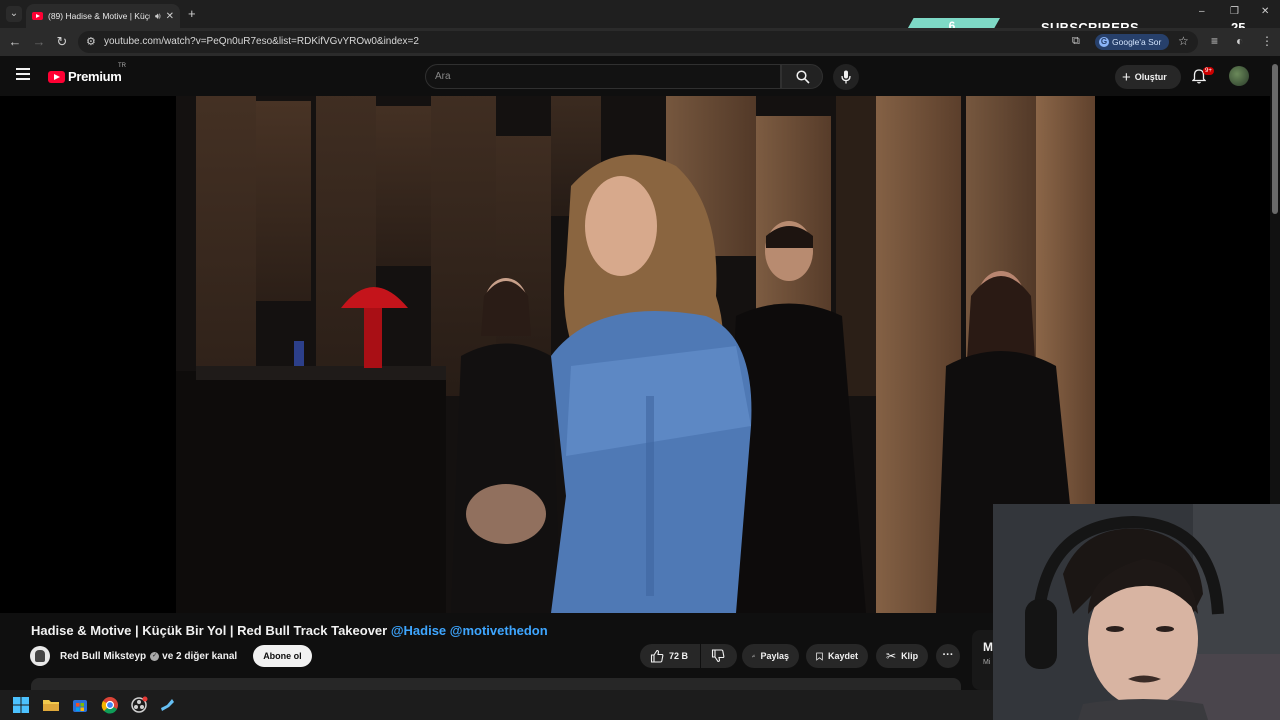 The height and width of the screenshot is (720, 1280). I want to click on related-sub: Mi, so click(987, 662).